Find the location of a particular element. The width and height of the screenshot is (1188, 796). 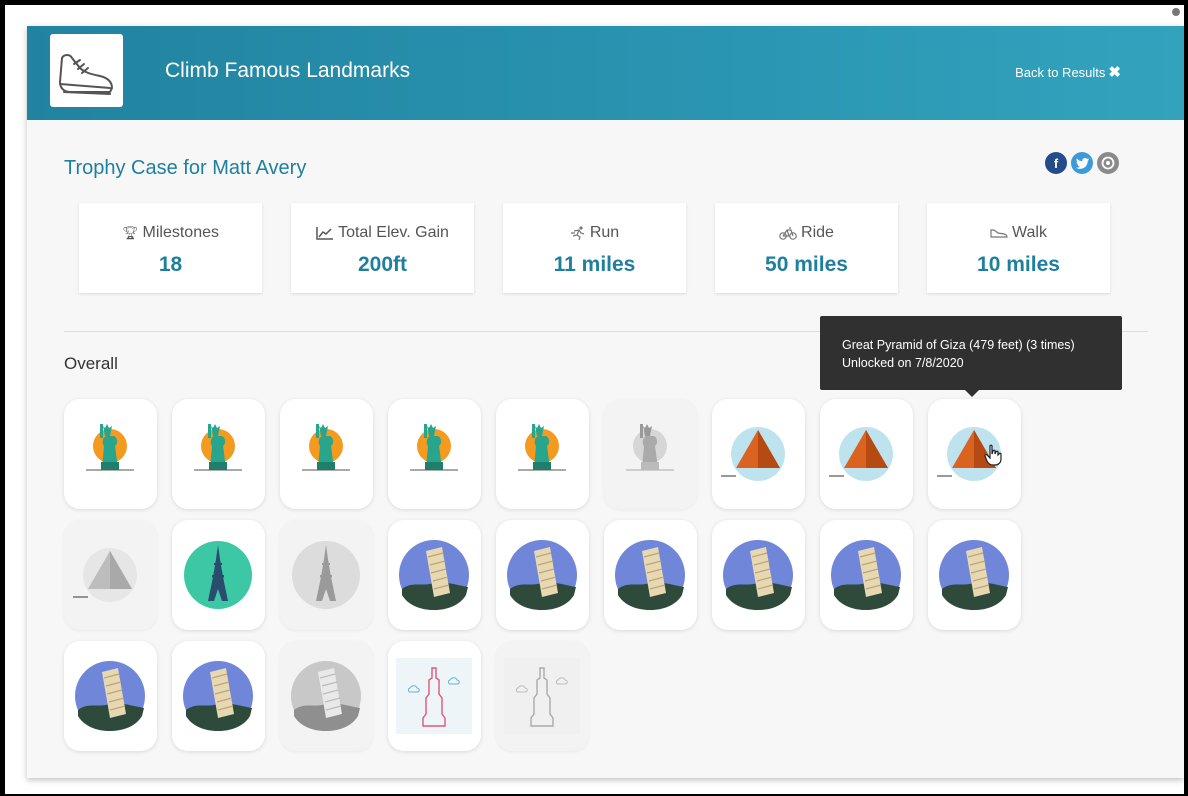

stat-value: 10 miles is located at coordinates (1018, 264).